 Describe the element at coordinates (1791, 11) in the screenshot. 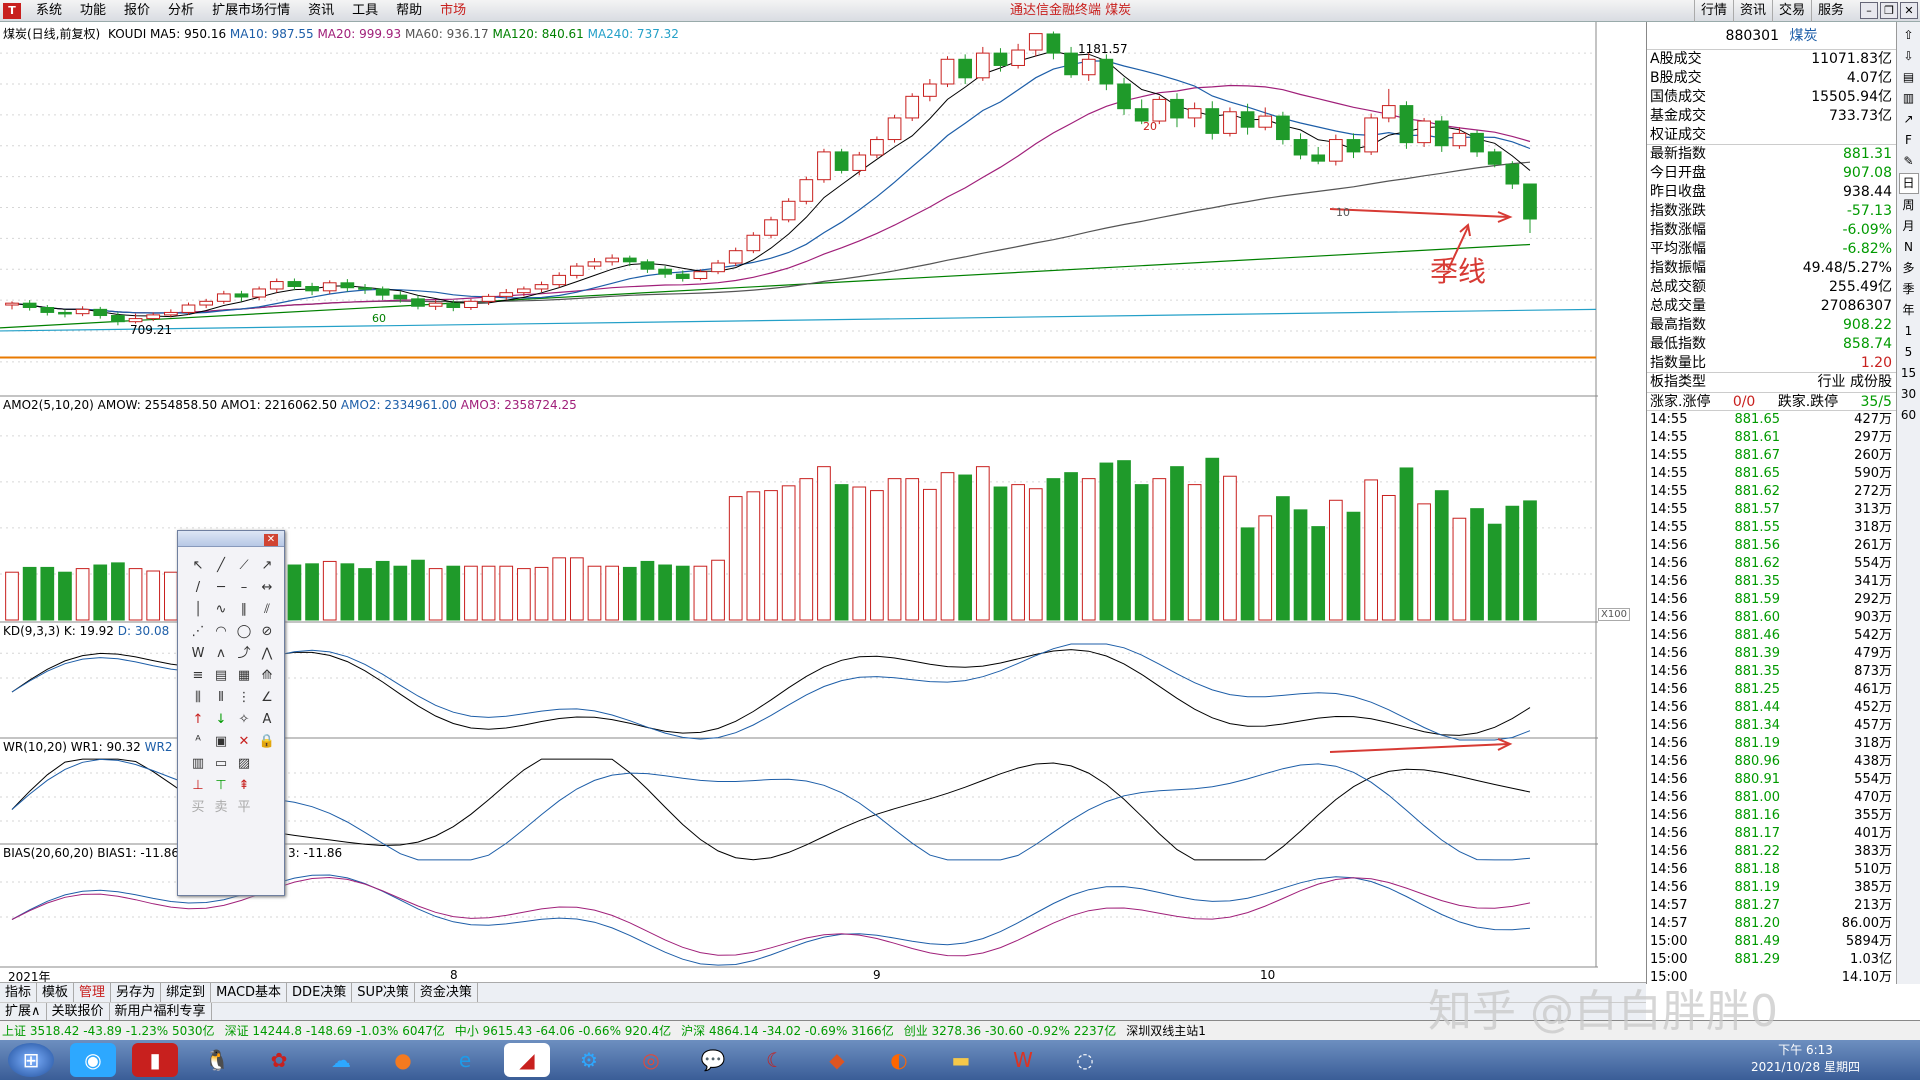

I see `menu-jiaoyi: 交易` at that location.